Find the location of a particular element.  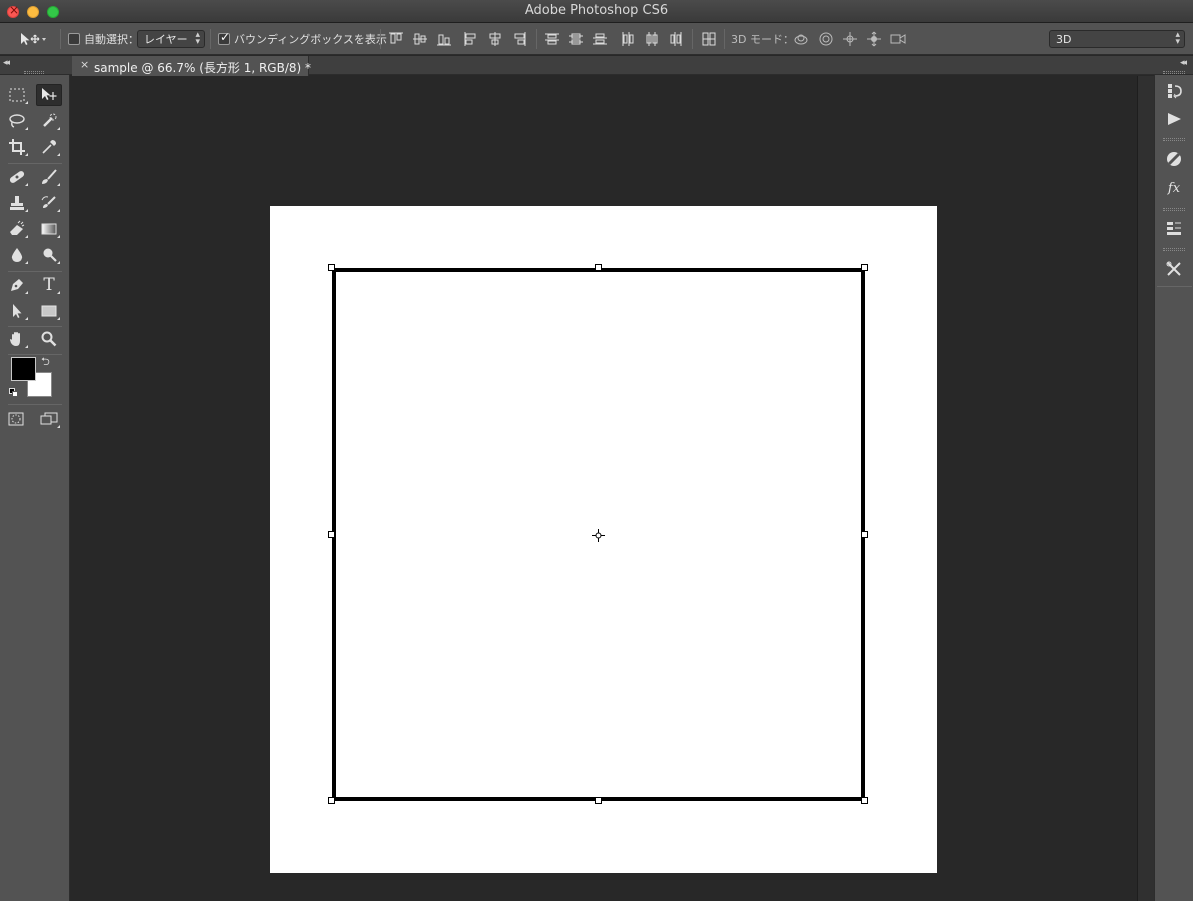

mode-3d-group: 3D モード： is located at coordinates (762, 39).